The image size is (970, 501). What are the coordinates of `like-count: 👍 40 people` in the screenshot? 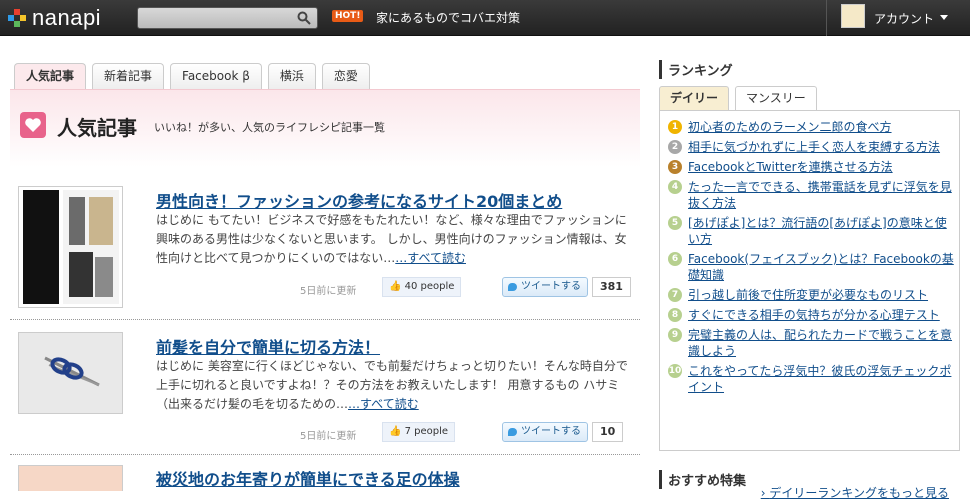 It's located at (422, 287).